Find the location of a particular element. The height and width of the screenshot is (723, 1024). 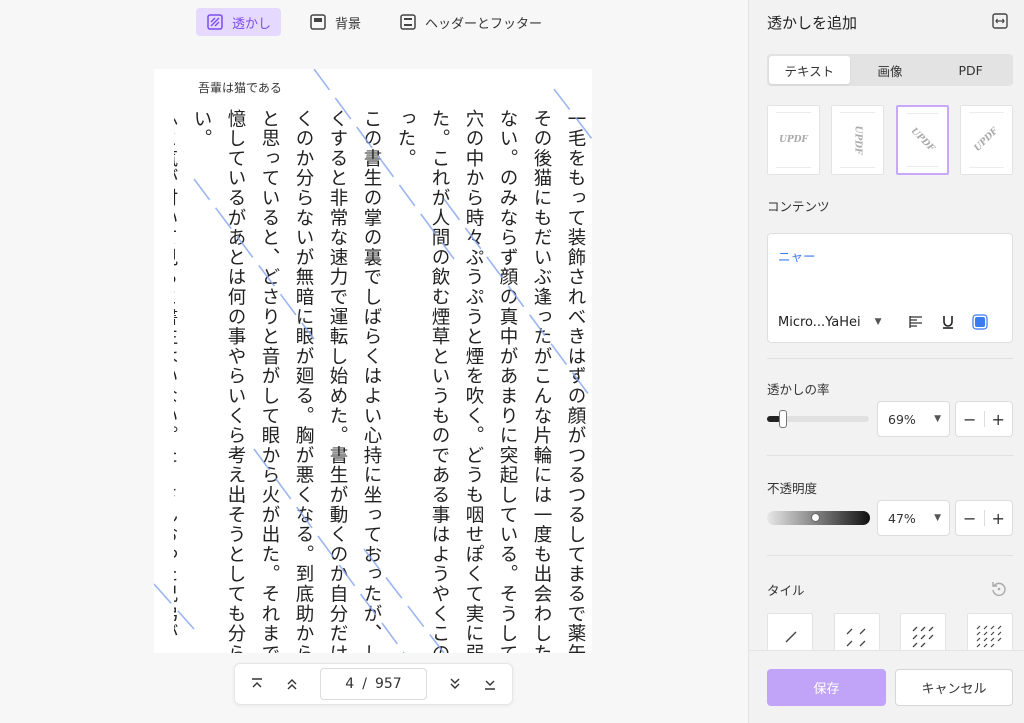

tab-pdf: PDF is located at coordinates (970, 70).